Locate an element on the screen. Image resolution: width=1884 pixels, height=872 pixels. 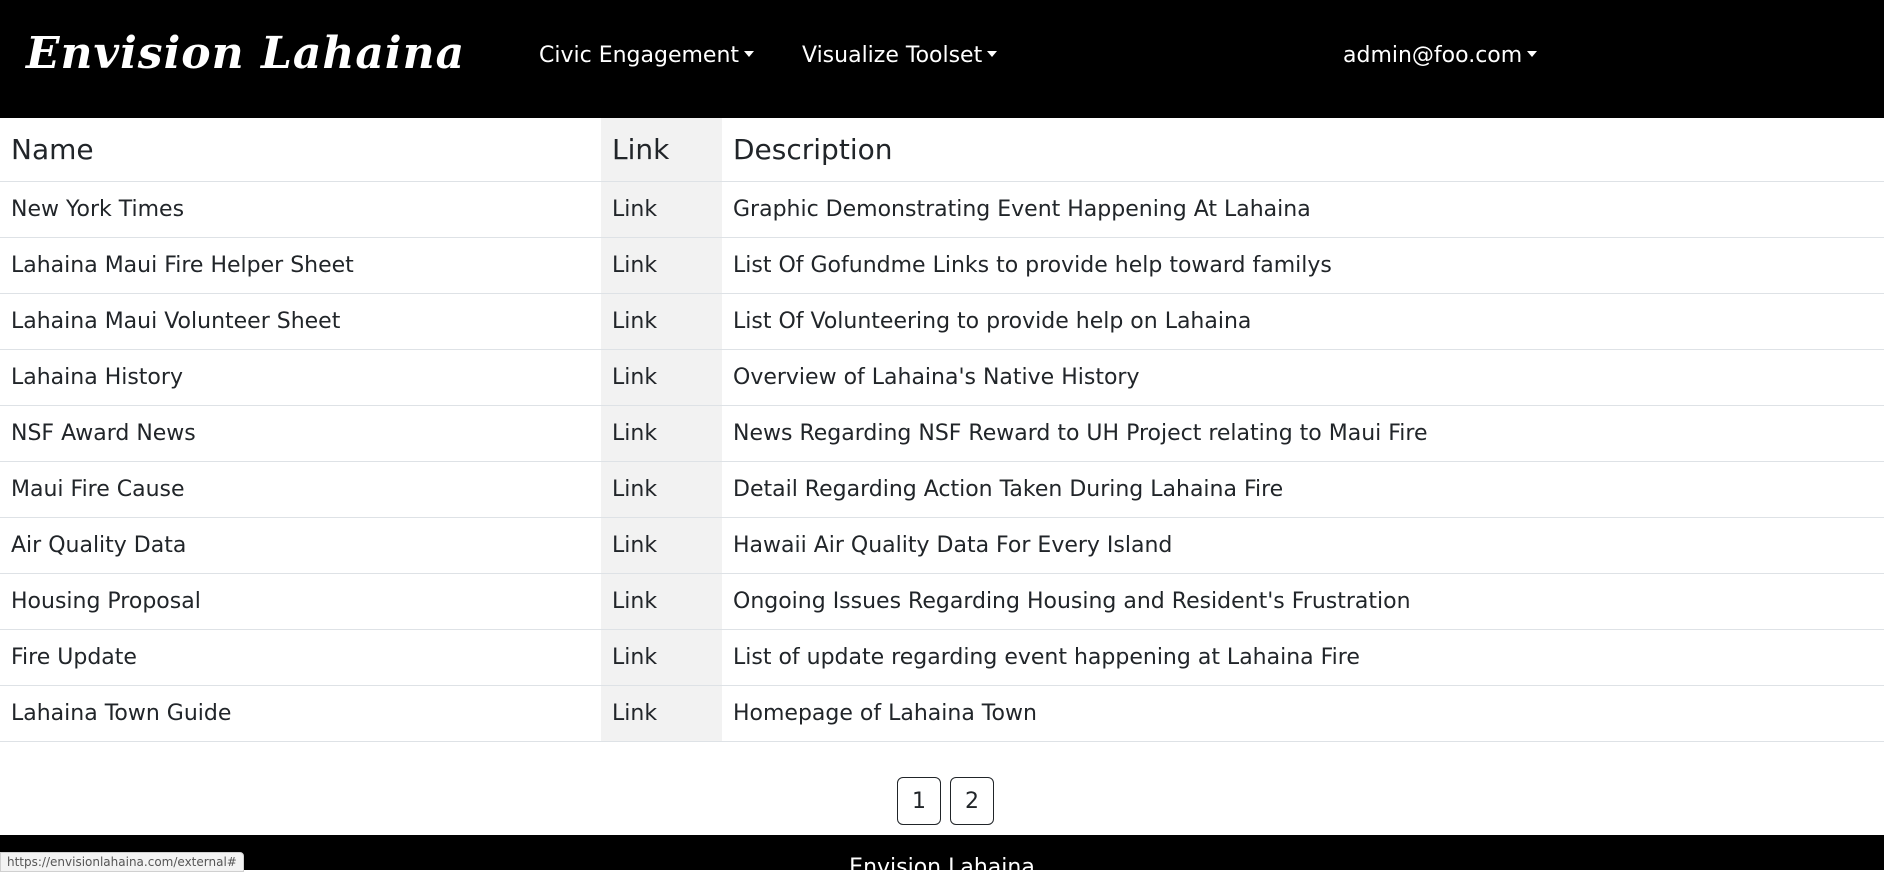
page-1-button: 1 is located at coordinates (919, 801).